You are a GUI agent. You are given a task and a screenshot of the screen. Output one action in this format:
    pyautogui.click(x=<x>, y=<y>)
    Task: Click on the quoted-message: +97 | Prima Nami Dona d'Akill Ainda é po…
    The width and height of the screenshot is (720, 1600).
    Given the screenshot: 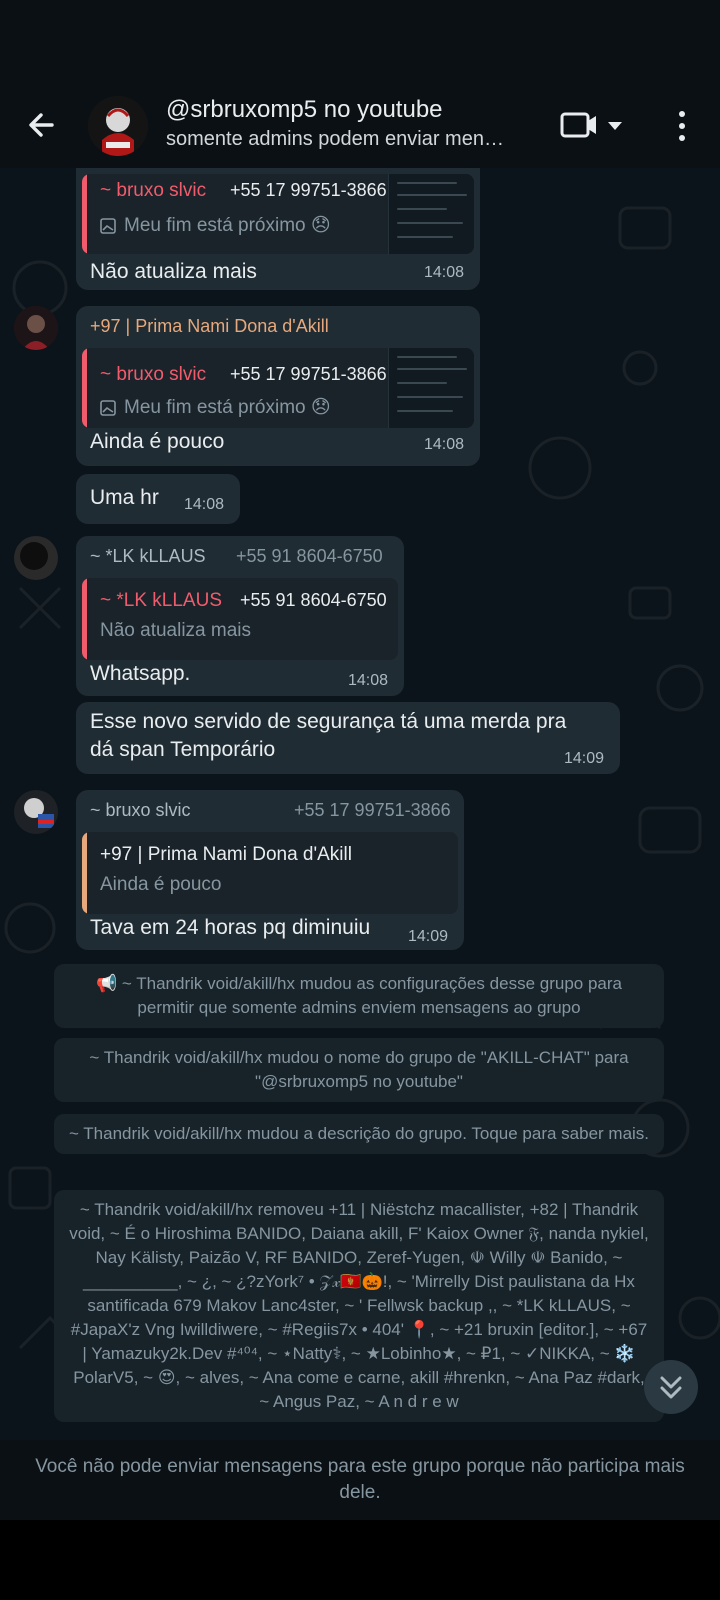 What is the action you would take?
    pyautogui.click(x=270, y=873)
    